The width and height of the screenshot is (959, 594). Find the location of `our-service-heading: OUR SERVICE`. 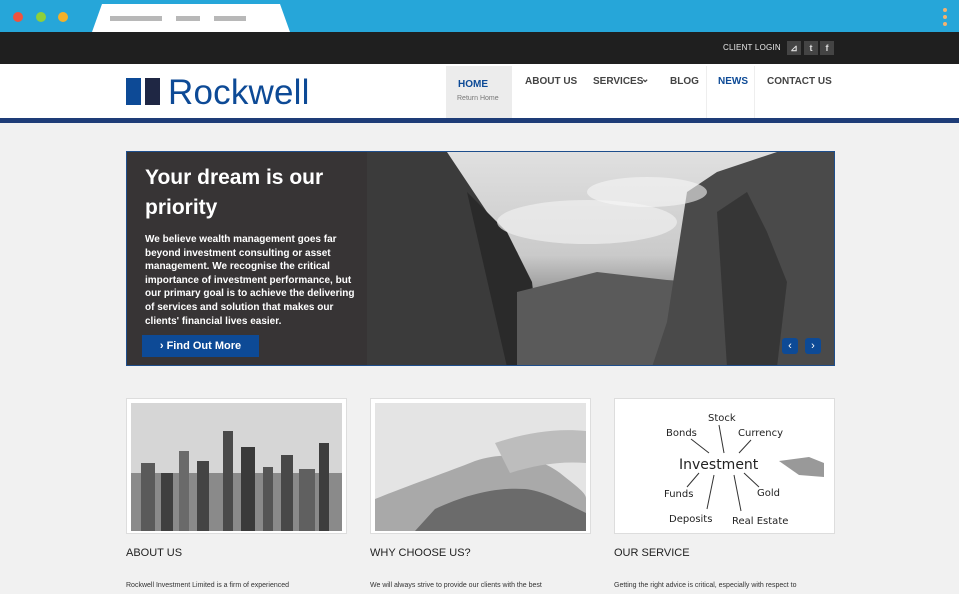

our-service-heading: OUR SERVICE is located at coordinates (652, 553).